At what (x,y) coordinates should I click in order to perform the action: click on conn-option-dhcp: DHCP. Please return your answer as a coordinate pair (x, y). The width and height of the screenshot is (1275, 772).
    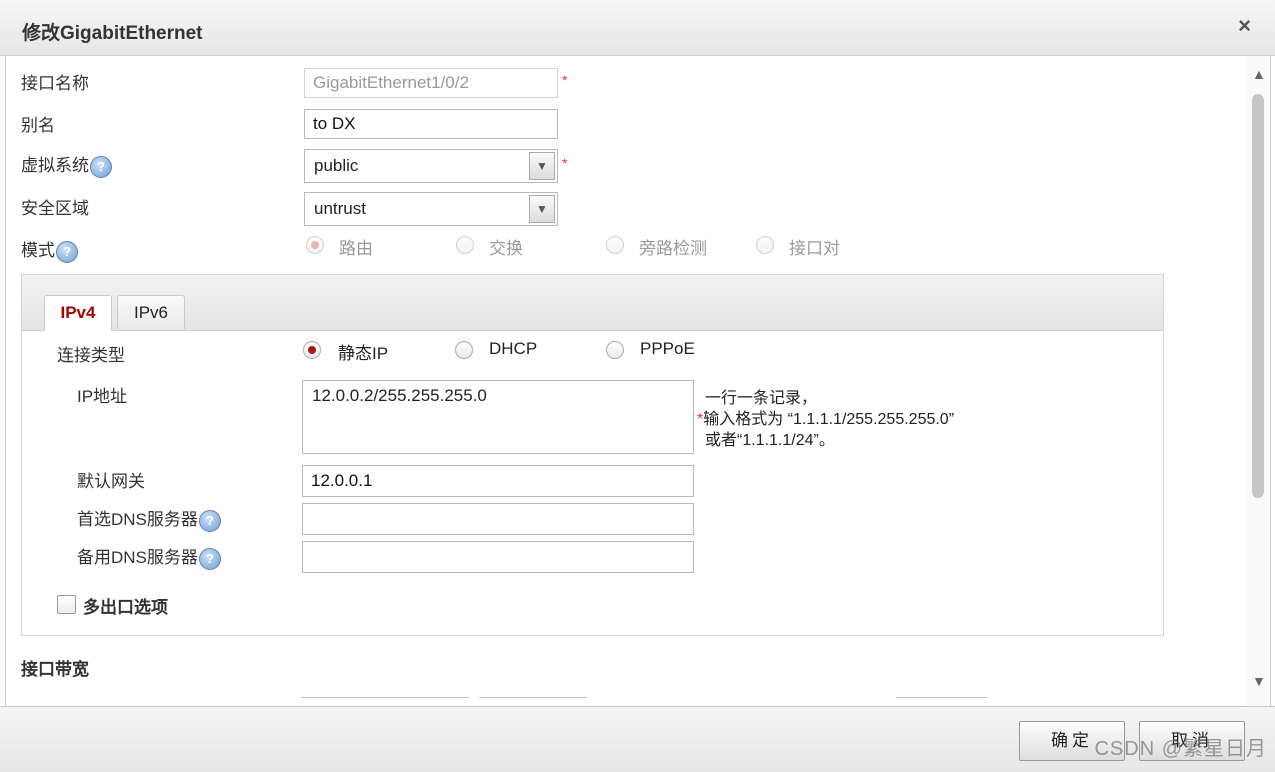
    Looking at the image, I should click on (513, 348).